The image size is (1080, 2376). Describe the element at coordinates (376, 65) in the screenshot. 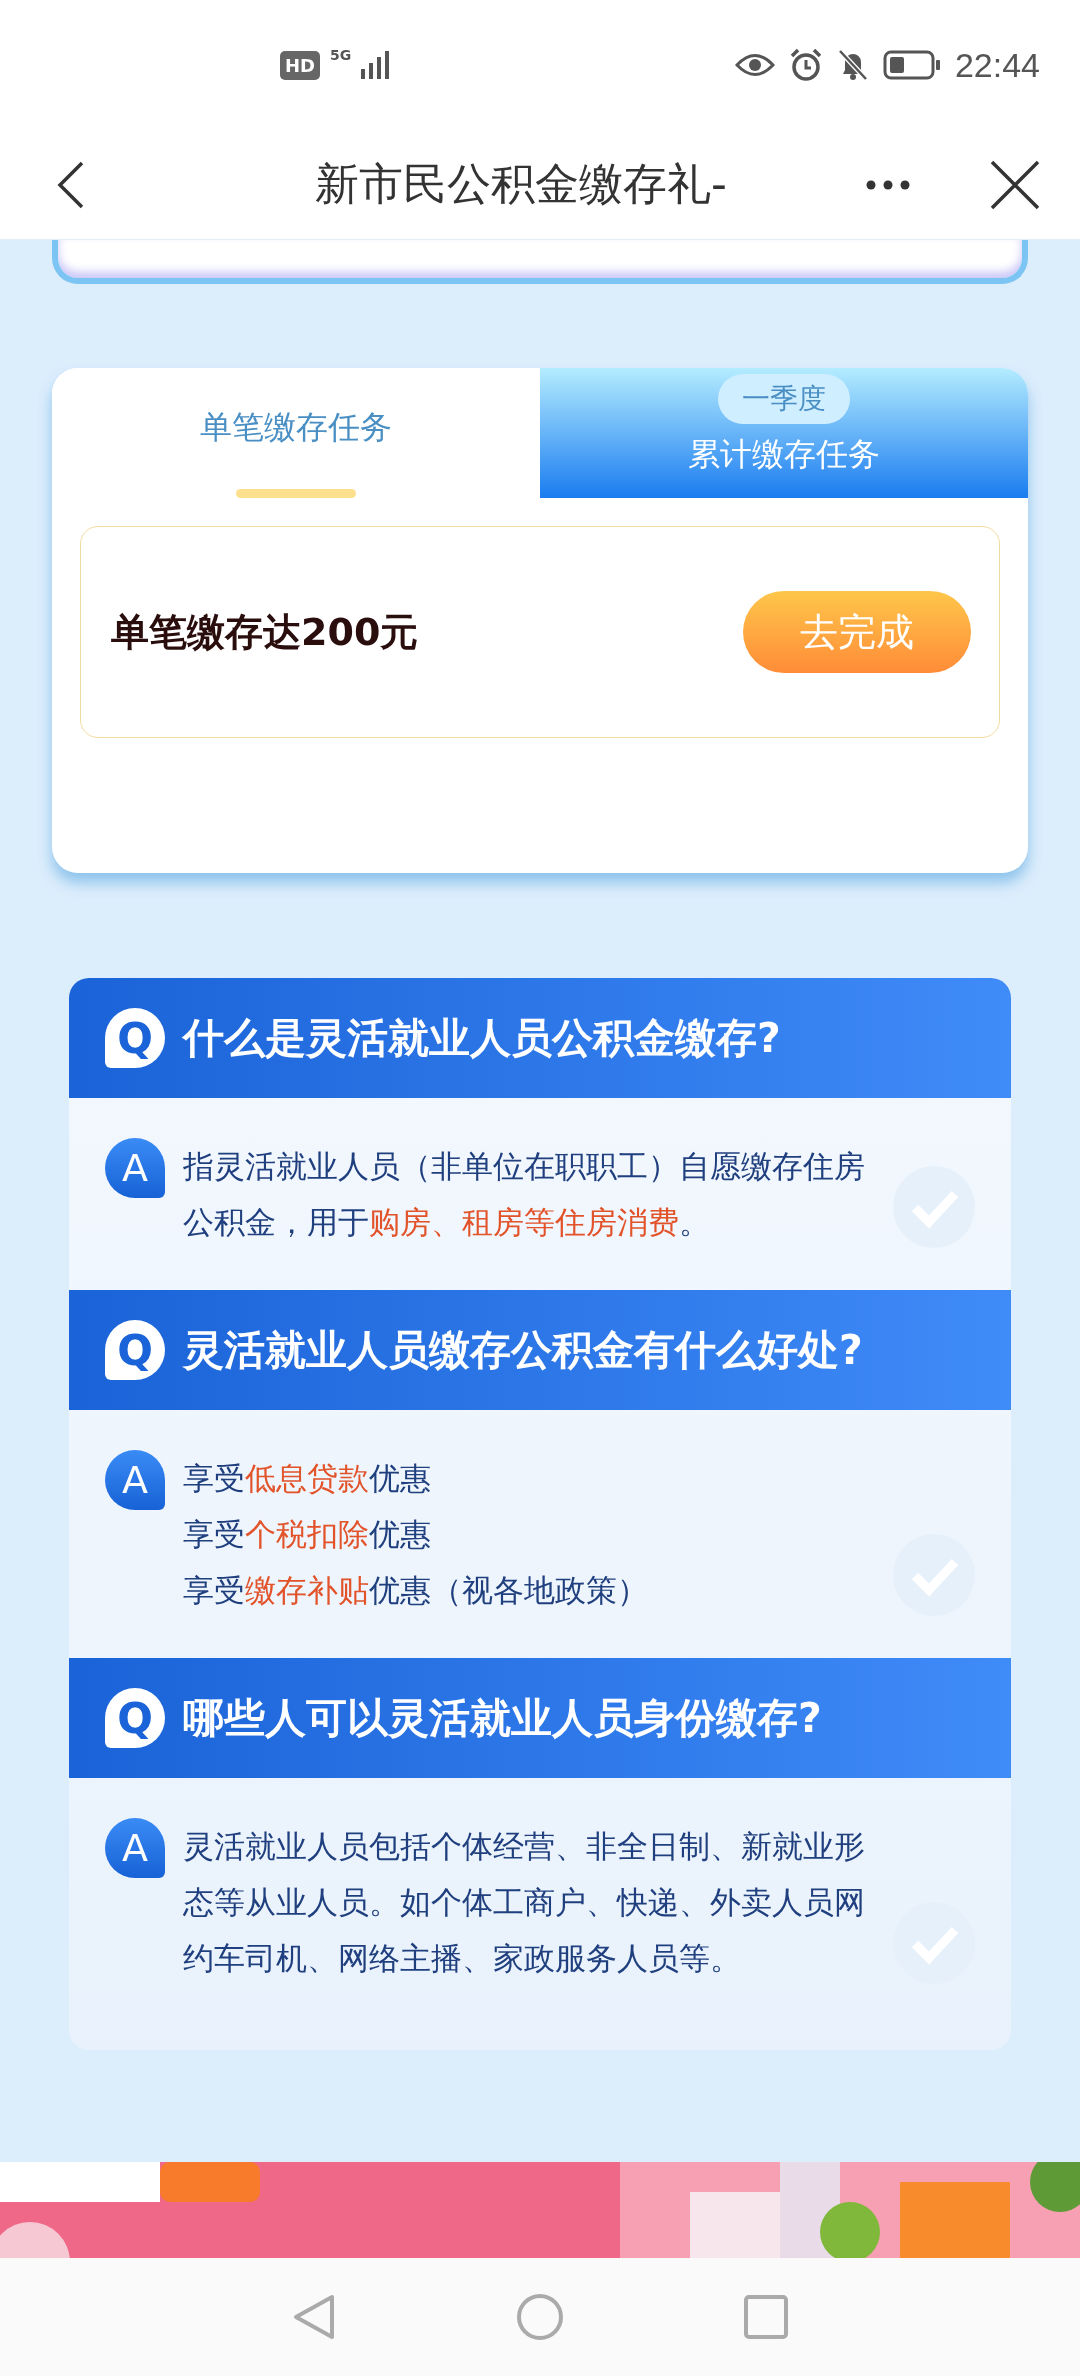

I see `signal-icon` at that location.